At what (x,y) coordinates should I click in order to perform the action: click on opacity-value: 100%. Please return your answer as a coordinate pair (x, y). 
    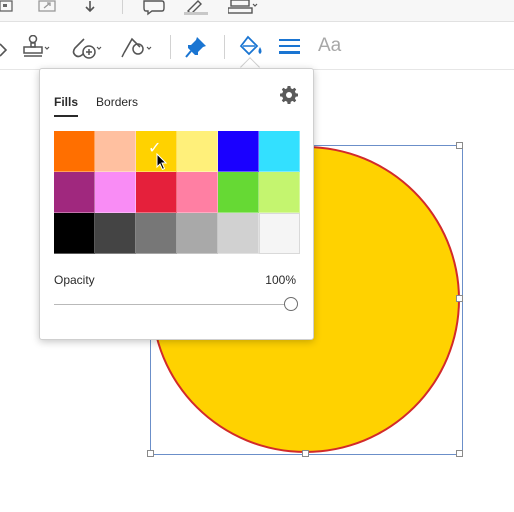
    Looking at the image, I should click on (280, 280).